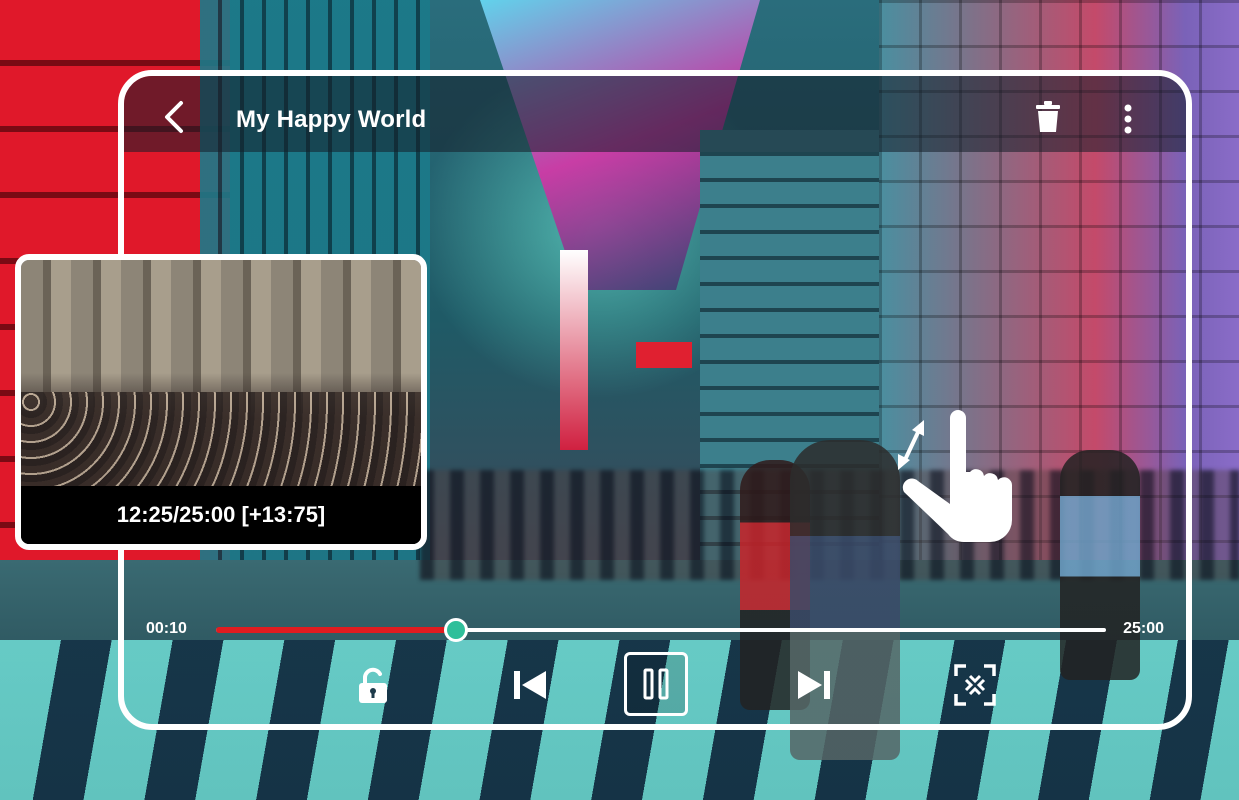 This screenshot has width=1239, height=800. Describe the element at coordinates (221, 515) in the screenshot. I see `preview-timestamp: 12:25/25:00 [+13:75]` at that location.